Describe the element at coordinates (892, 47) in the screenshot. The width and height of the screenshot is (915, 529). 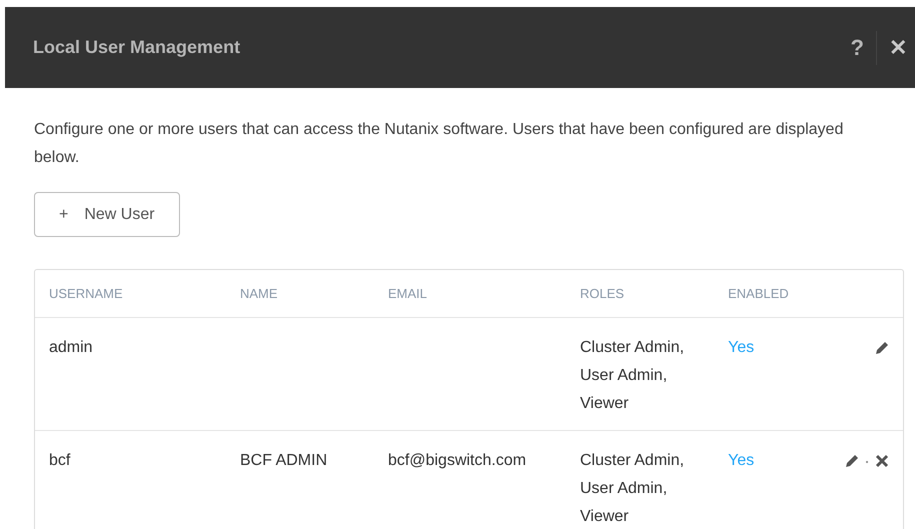
I see `close-button: ✕` at that location.